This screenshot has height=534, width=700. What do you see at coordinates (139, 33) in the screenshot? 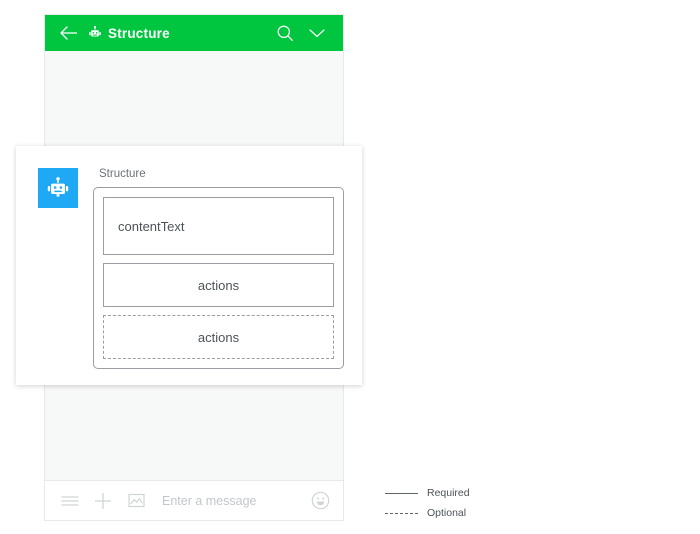
I see `chat-title: Structure` at bounding box center [139, 33].